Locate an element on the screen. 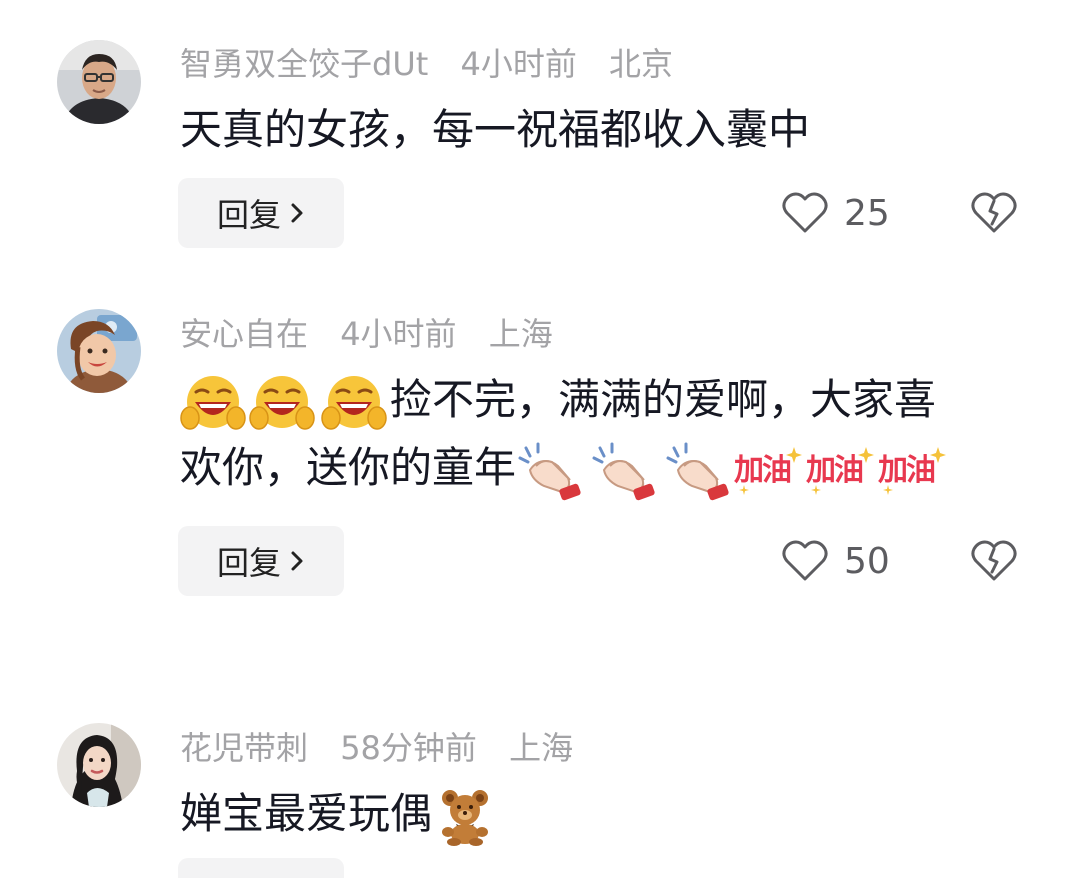 Image resolution: width=1080 pixels, height=878 pixels. timestamp: 58分钟前 is located at coordinates (408, 748).